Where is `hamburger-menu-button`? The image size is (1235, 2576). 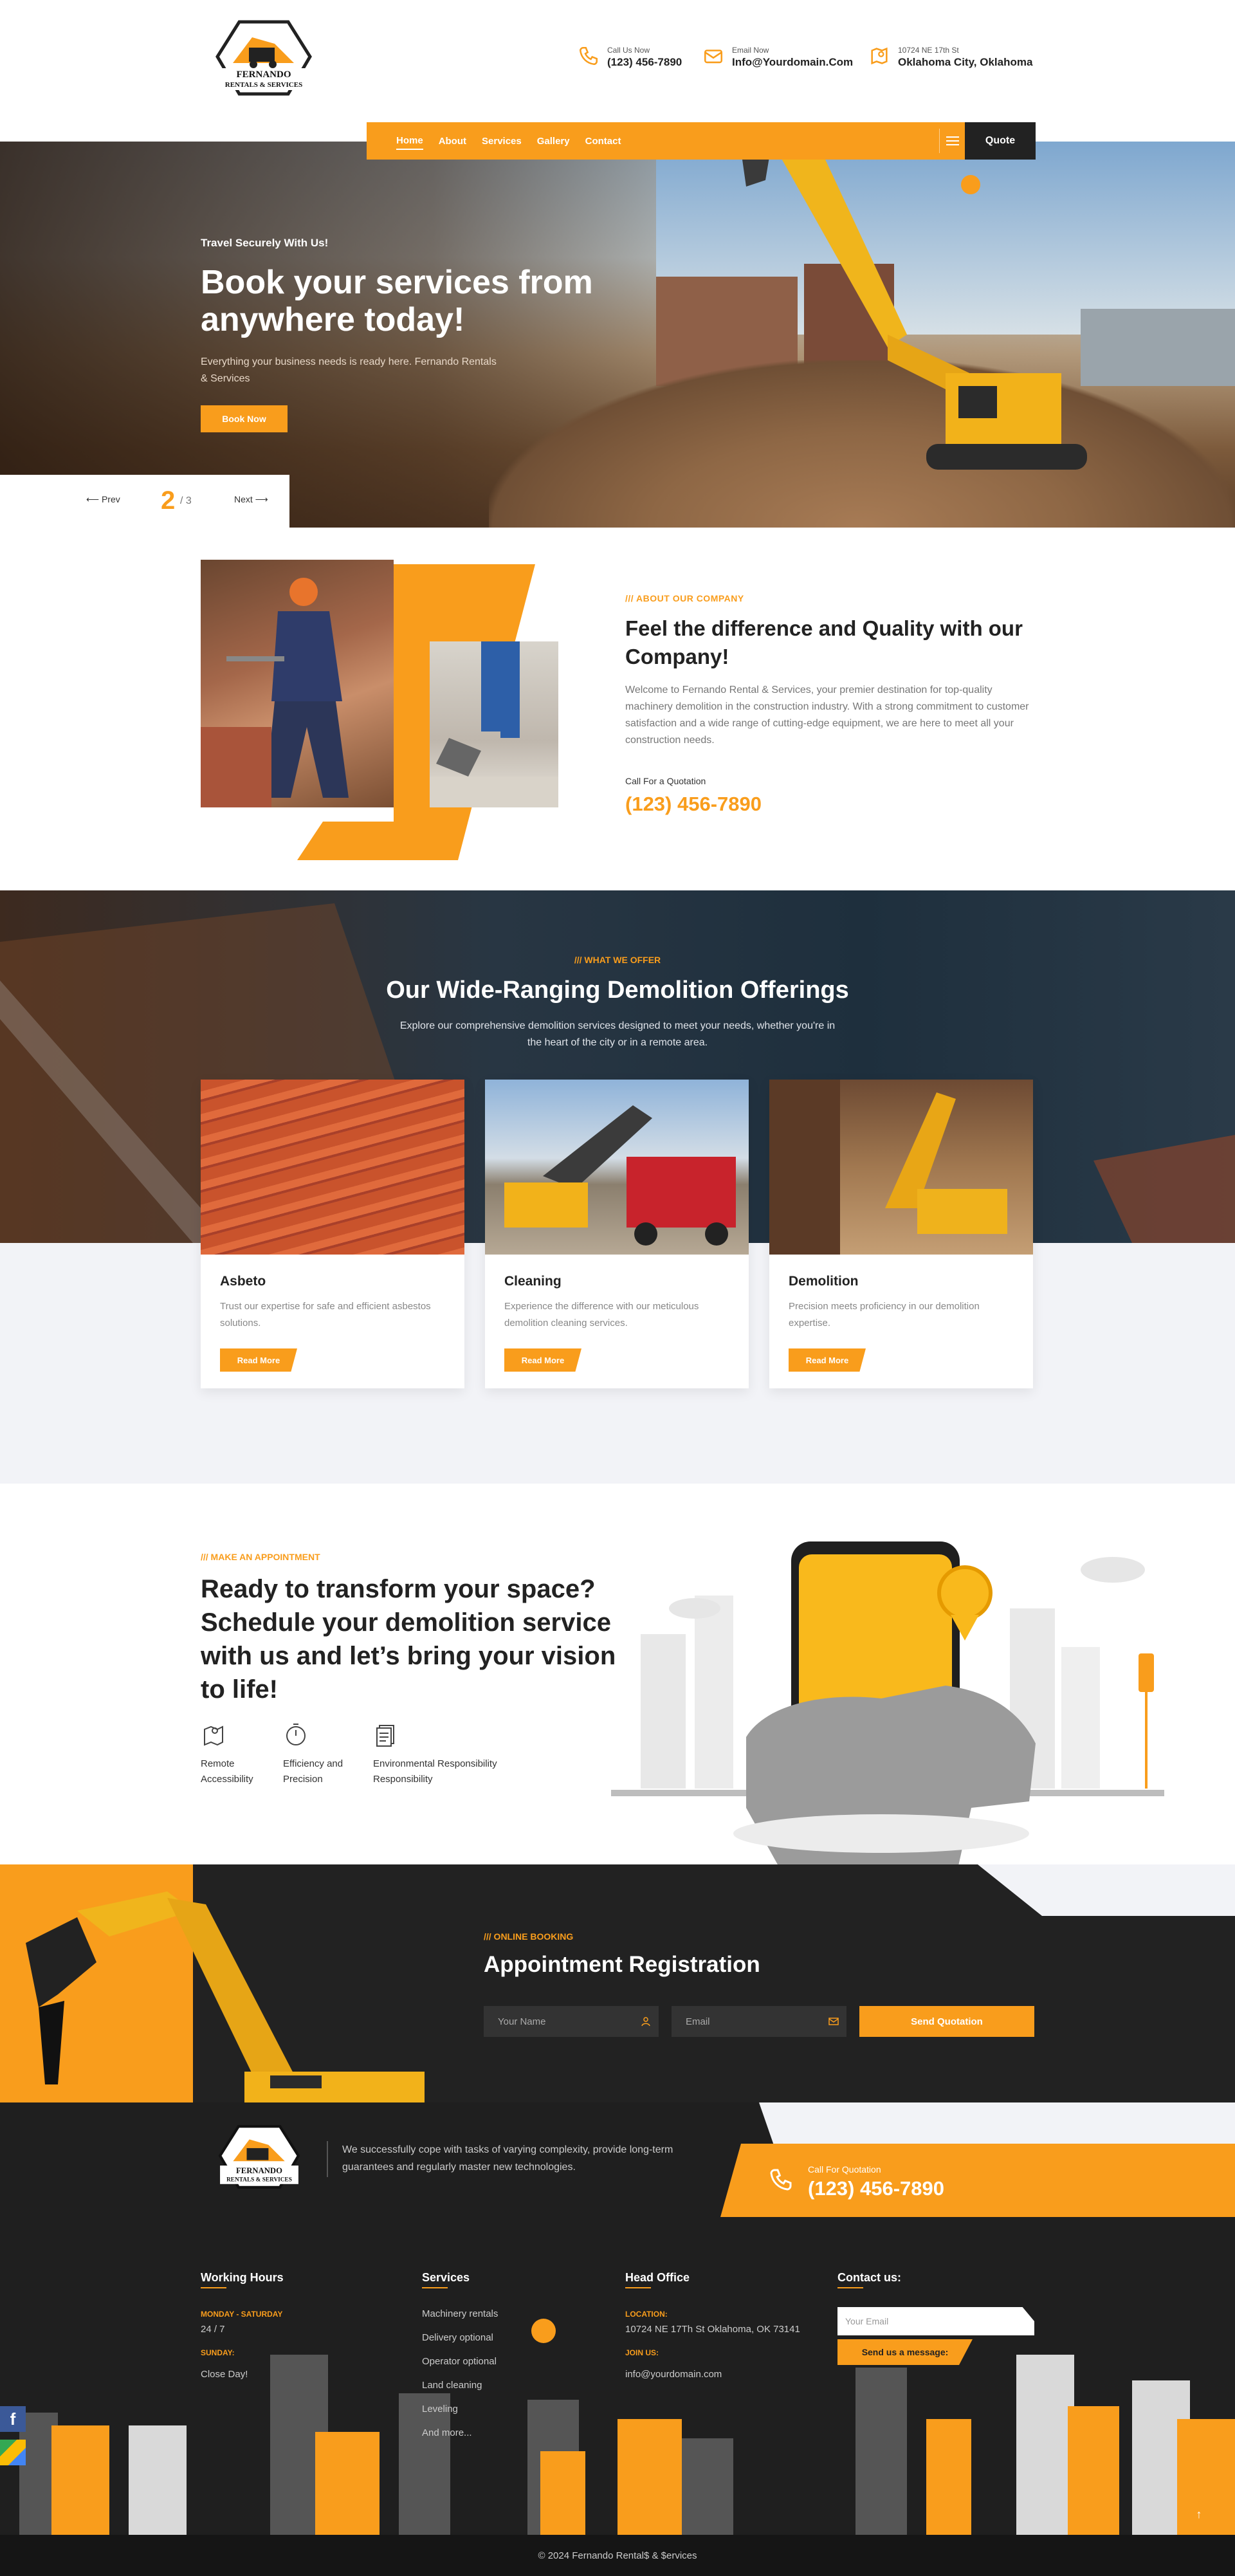 hamburger-menu-button is located at coordinates (952, 141).